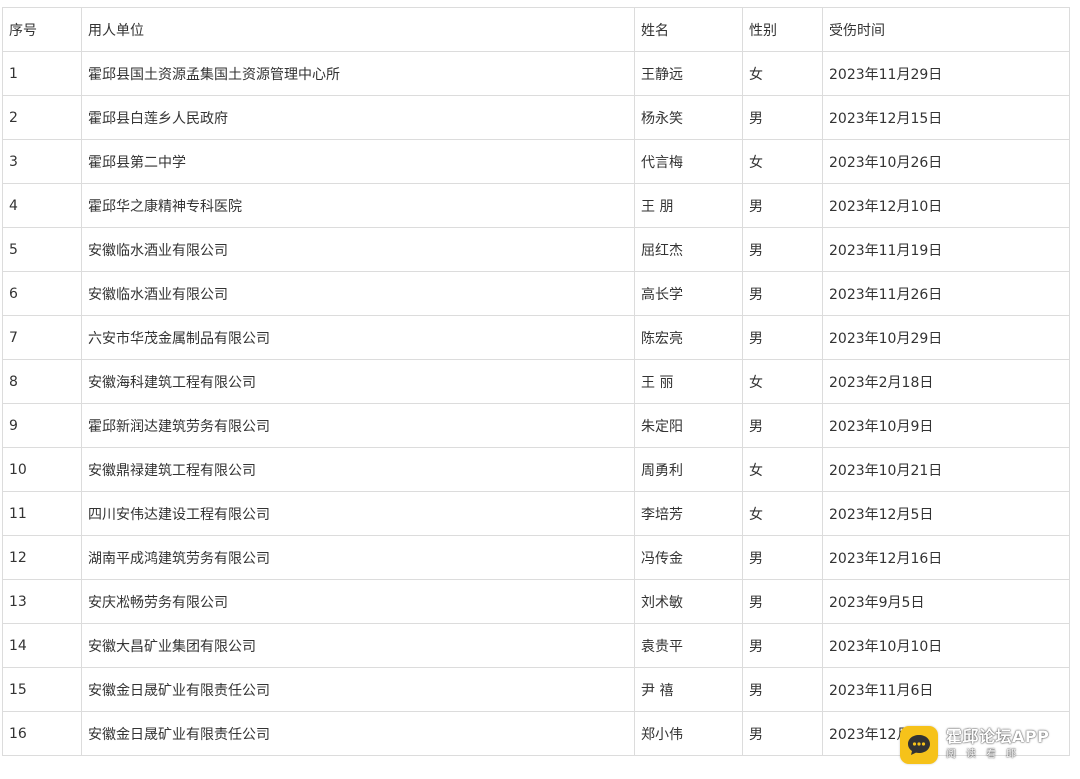  Describe the element at coordinates (688, 117) in the screenshot. I see `cell-name: 杨永笑` at that location.